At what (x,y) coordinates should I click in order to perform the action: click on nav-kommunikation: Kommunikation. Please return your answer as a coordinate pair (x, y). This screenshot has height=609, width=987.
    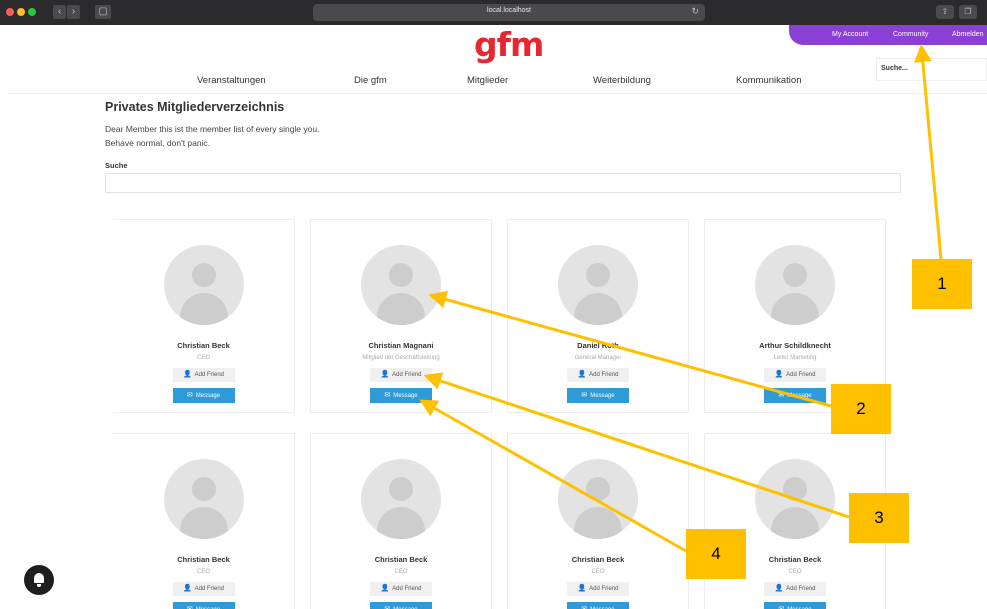
    Looking at the image, I should click on (768, 80).